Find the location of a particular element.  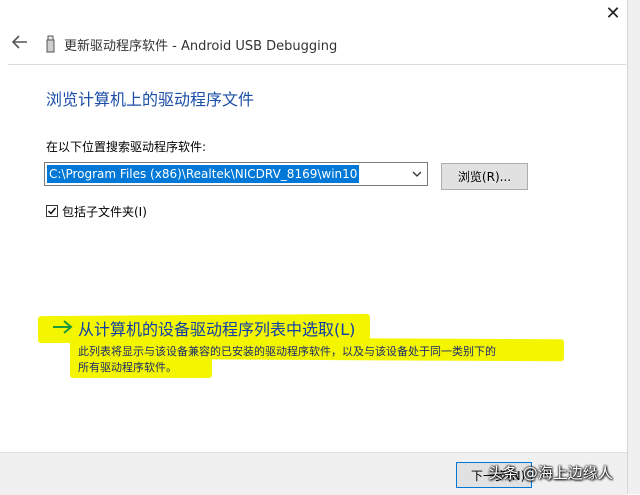

search-location-label: 在以下位置搜索驱动程序软件: is located at coordinates (126, 147).